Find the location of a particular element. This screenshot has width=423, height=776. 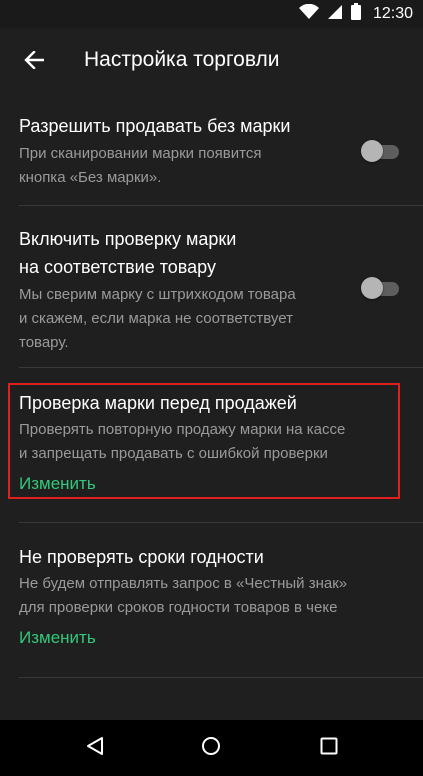

arrow-left-icon is located at coordinates (34, 61).